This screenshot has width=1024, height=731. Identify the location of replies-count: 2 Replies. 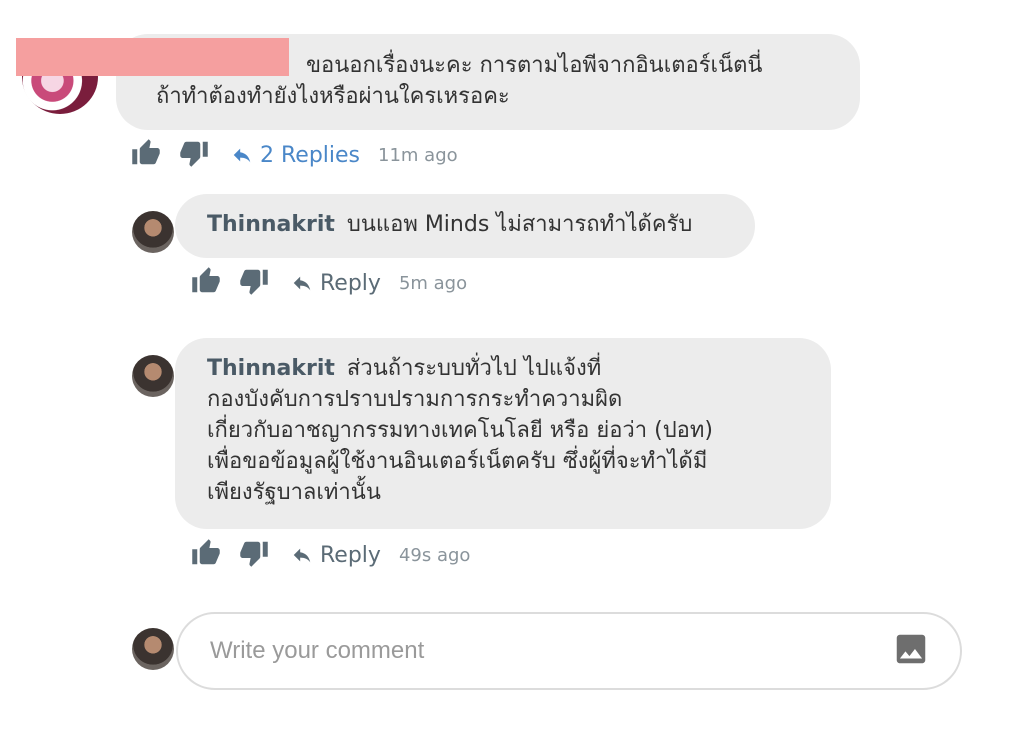
(310, 155).